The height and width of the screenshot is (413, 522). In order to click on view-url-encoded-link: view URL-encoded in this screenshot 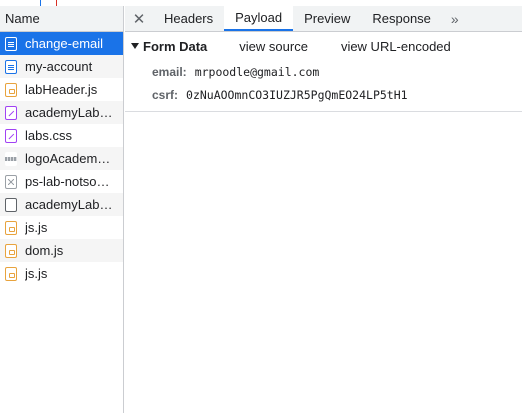, I will do `click(396, 46)`.